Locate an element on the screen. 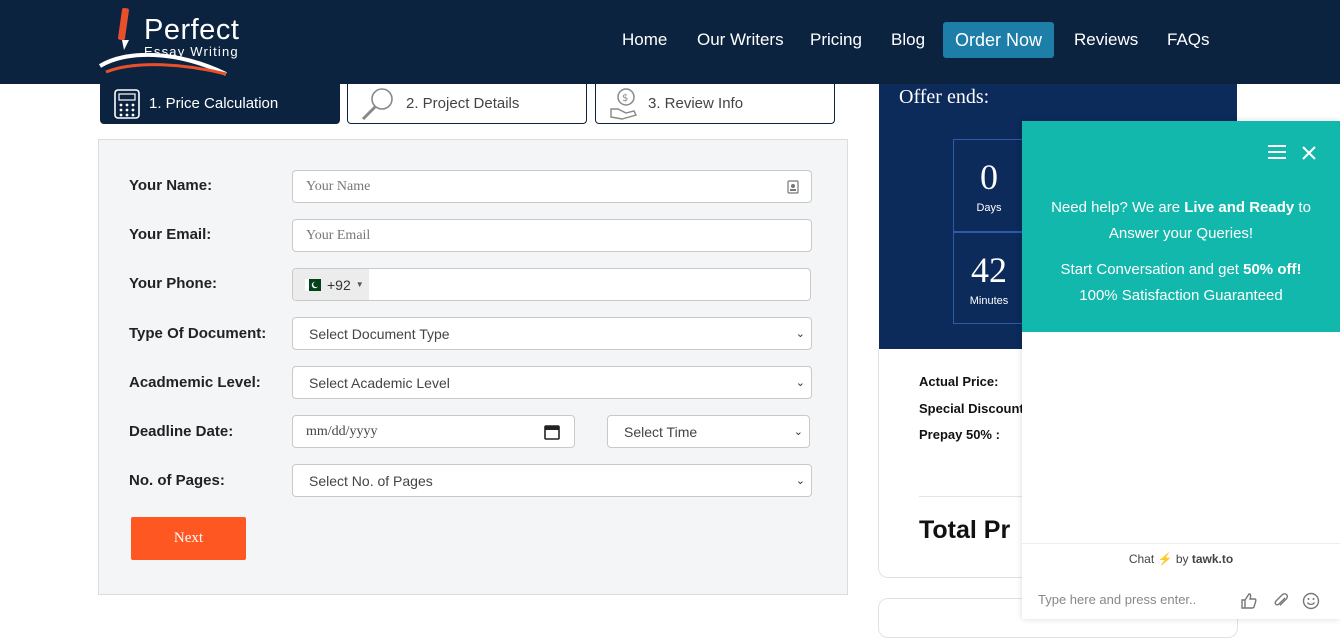 This screenshot has width=1340, height=638. chat-message-line1: Need help? We are Live and Ready to is located at coordinates (1181, 207).